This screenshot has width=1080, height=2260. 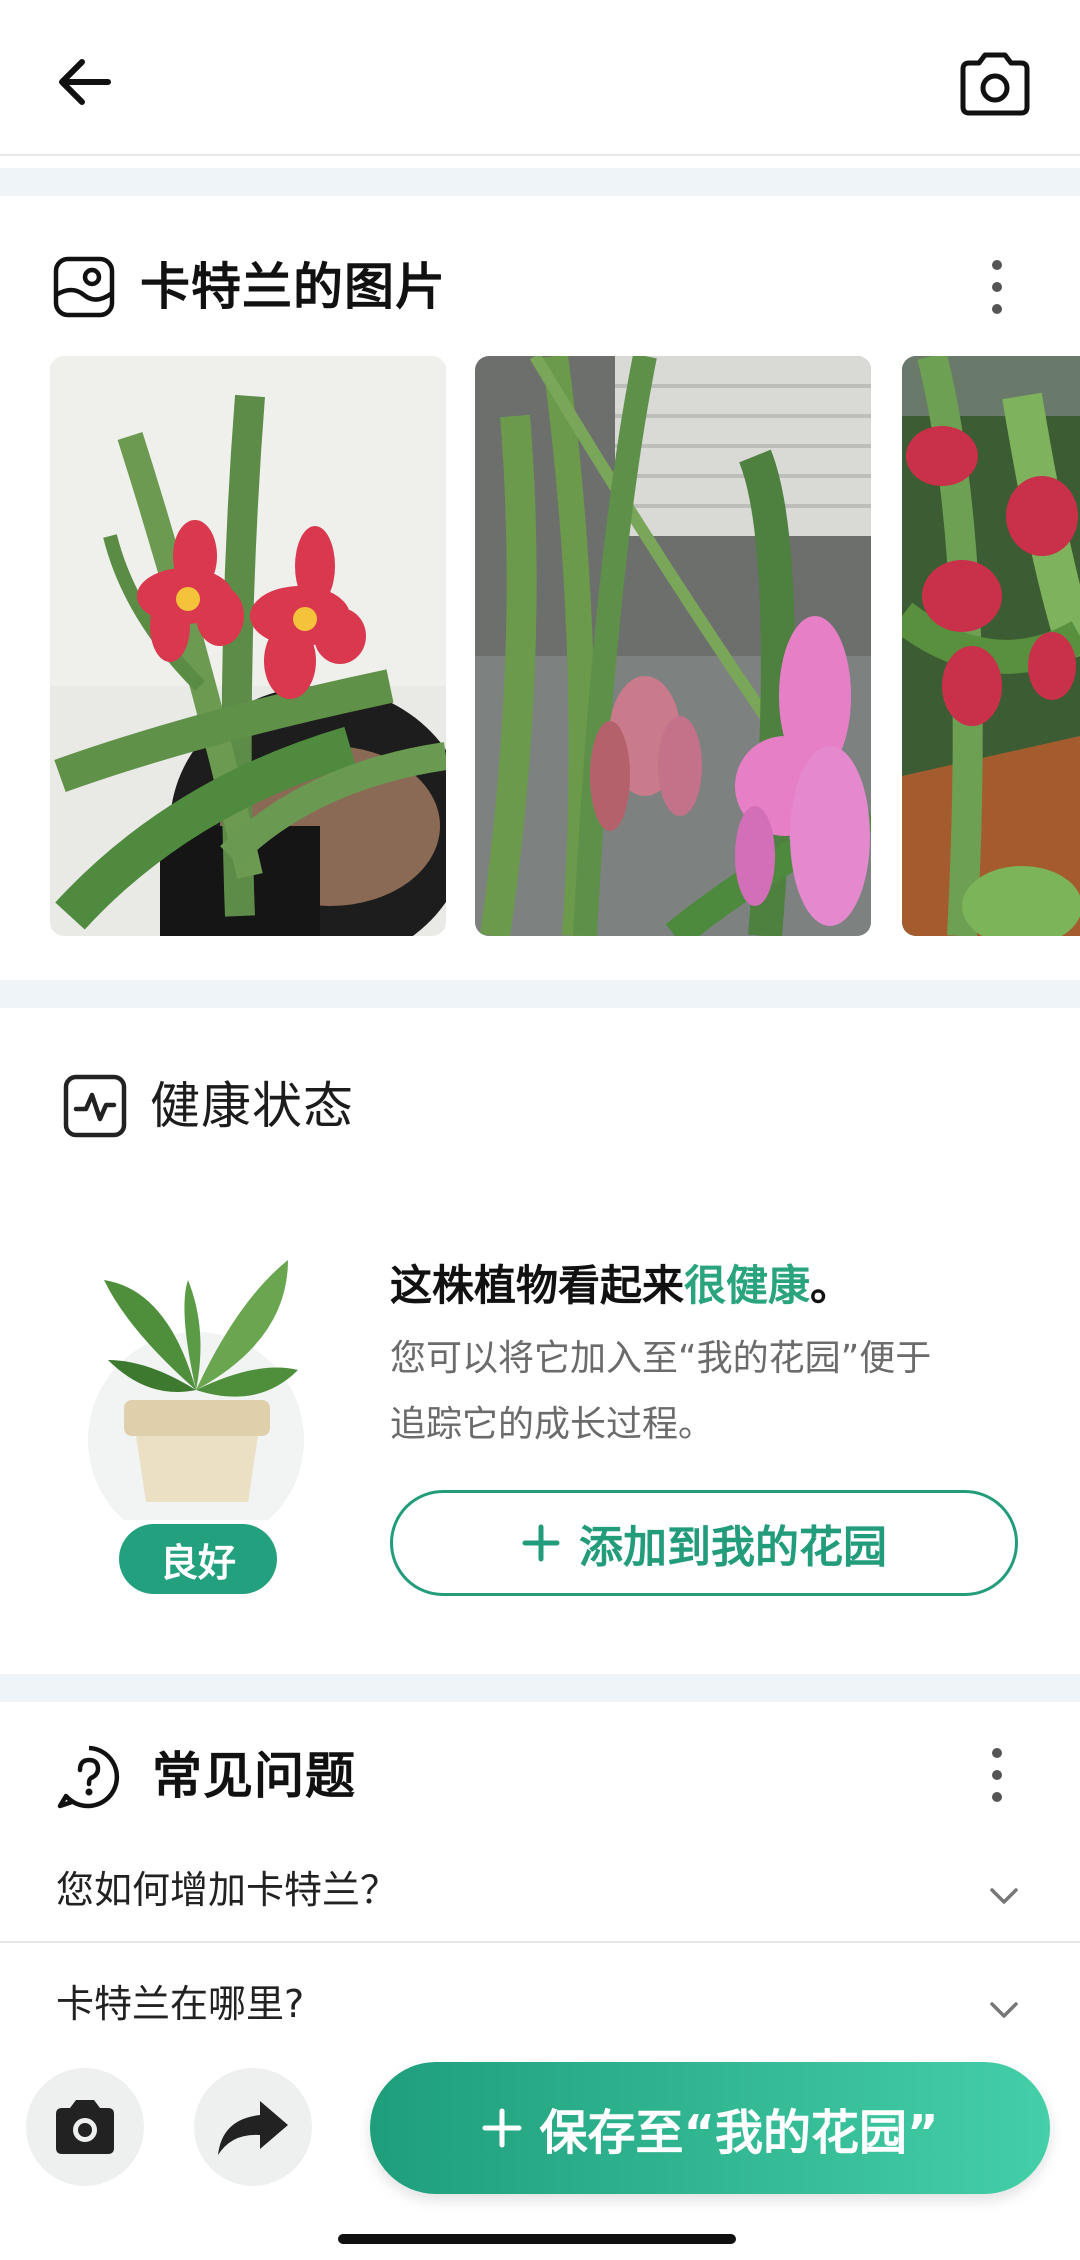 What do you see at coordinates (733, 1547) in the screenshot?
I see `add-to-garden-label: 添加到我的花园` at bounding box center [733, 1547].